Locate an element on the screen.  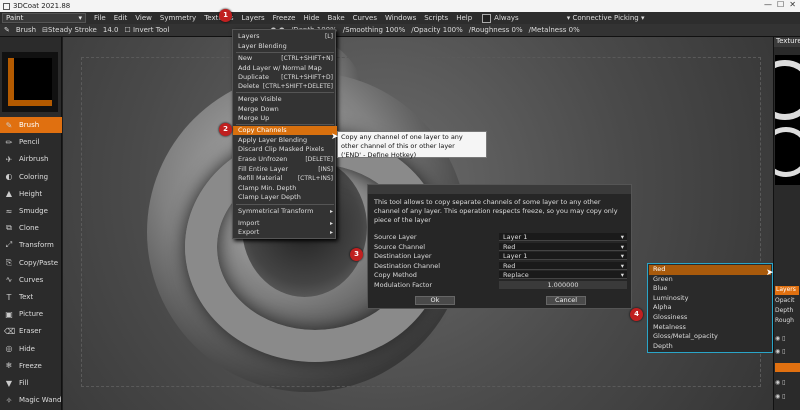
cancel-button: Cancel is located at coordinates (566, 300).